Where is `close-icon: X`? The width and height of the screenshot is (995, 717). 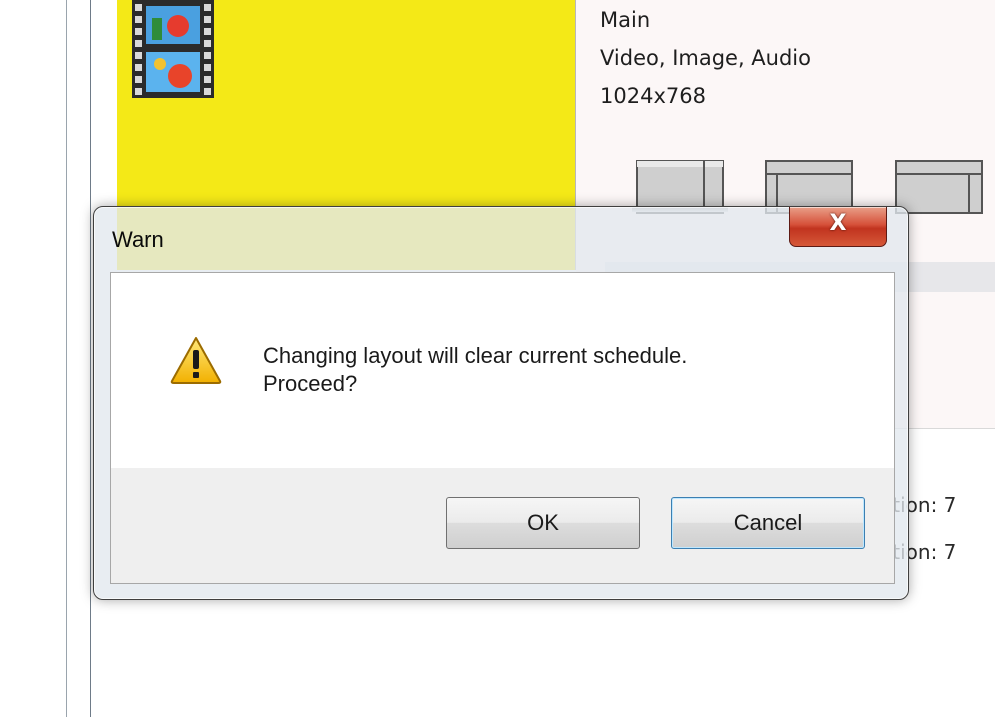
close-icon: X is located at coordinates (838, 223).